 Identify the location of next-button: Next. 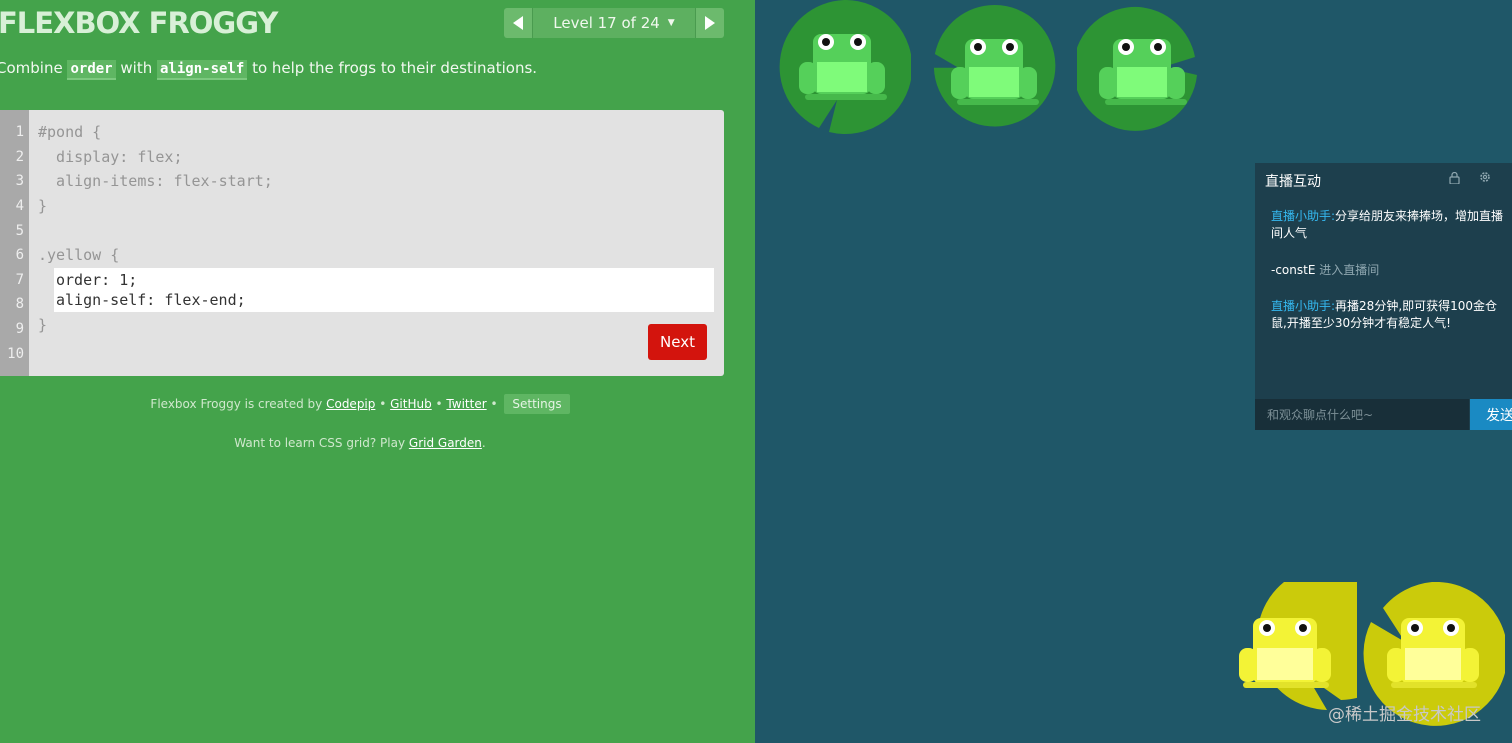
(677, 342).